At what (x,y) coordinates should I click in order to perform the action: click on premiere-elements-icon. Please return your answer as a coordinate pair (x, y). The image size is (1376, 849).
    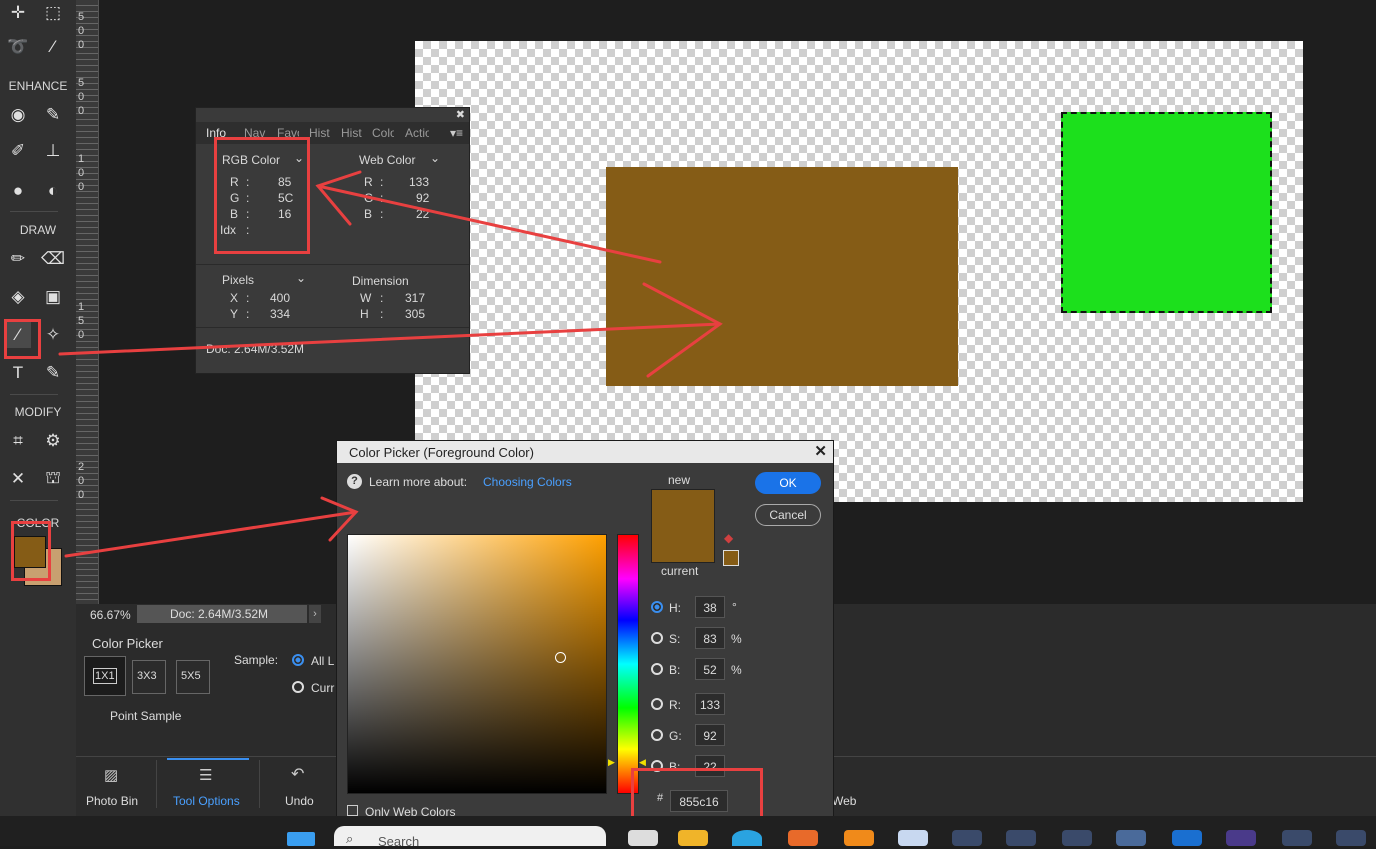
    Looking at the image, I should click on (1241, 838).